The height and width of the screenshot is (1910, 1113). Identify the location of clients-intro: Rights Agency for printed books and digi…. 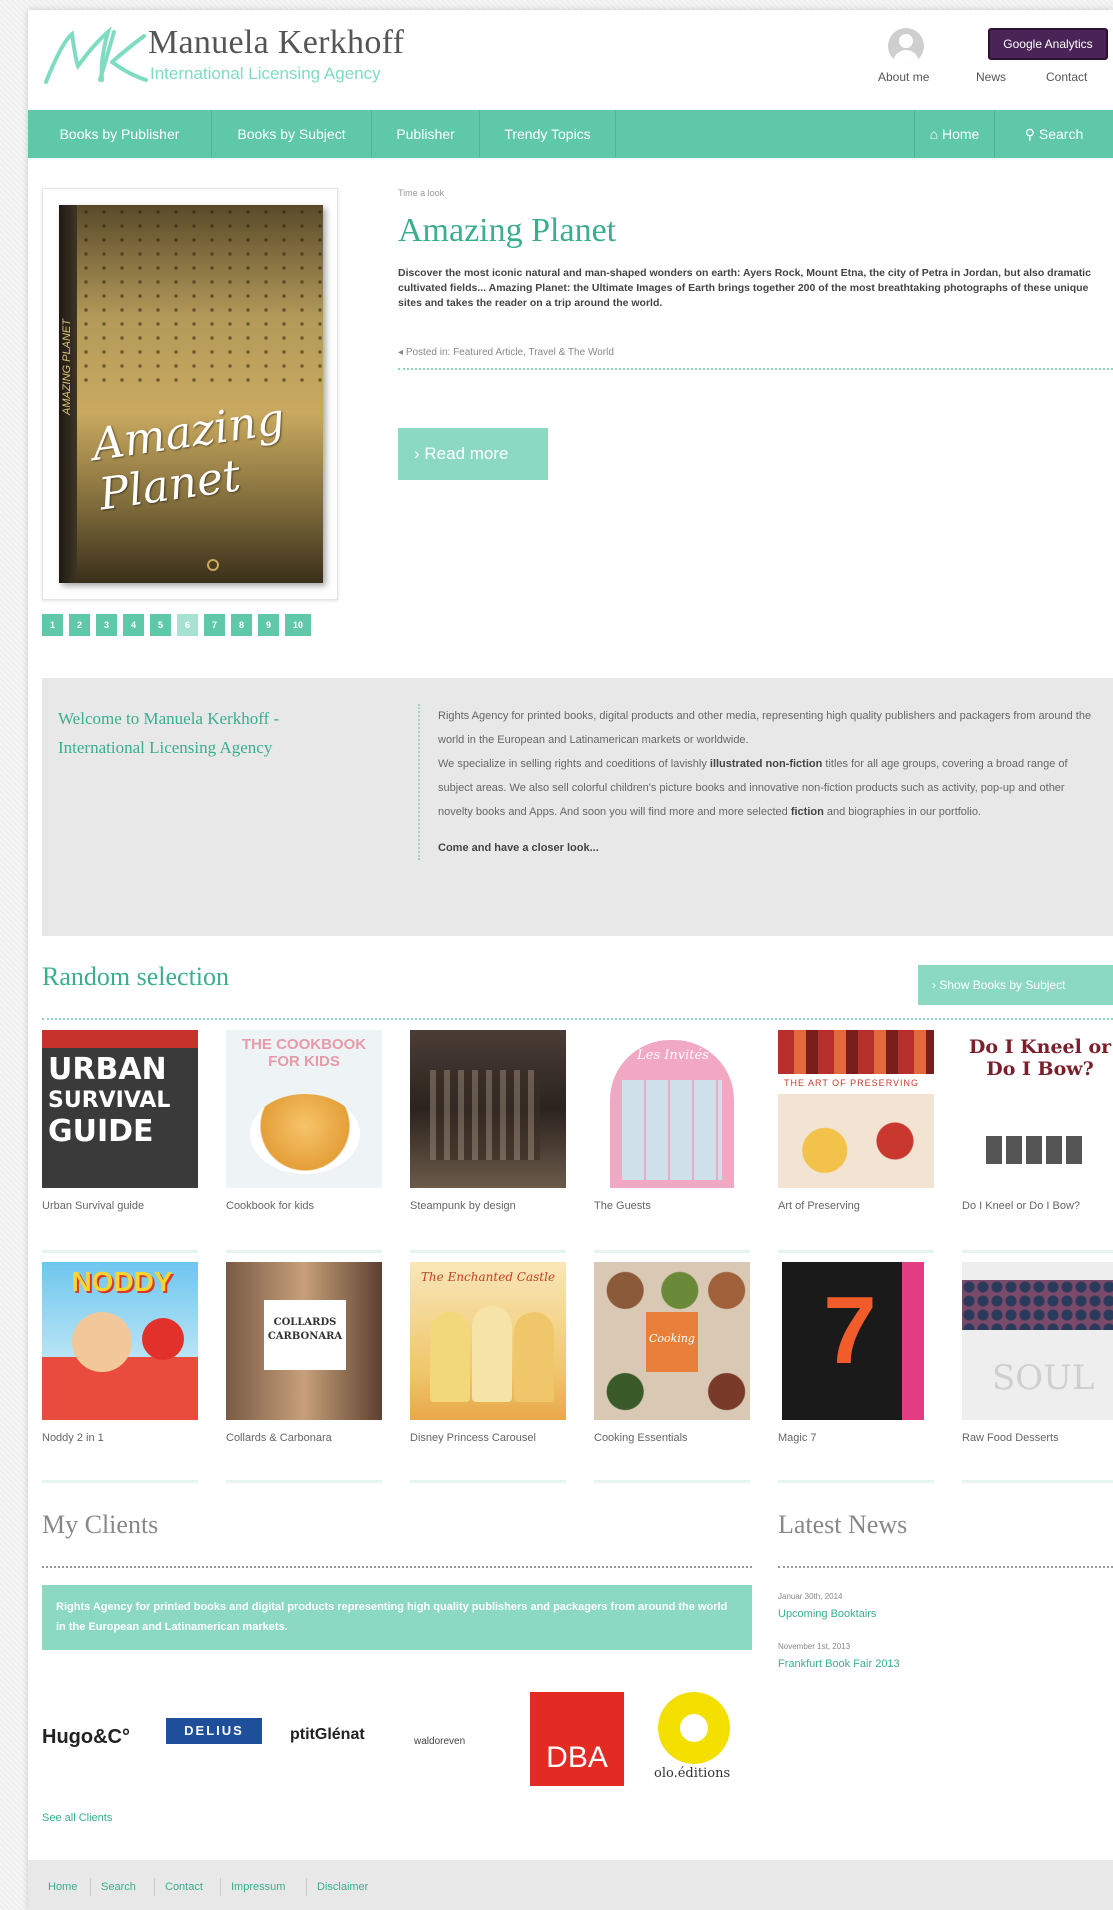
(397, 1617).